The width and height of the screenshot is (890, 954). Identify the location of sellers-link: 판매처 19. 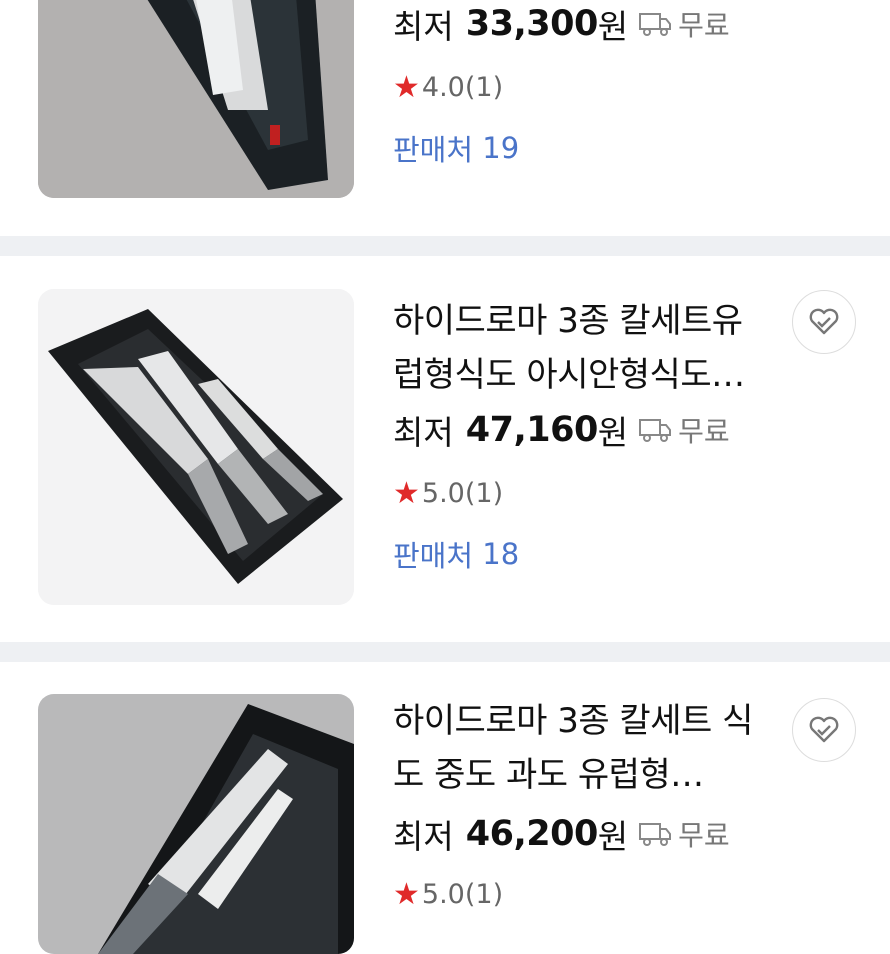
(456, 148).